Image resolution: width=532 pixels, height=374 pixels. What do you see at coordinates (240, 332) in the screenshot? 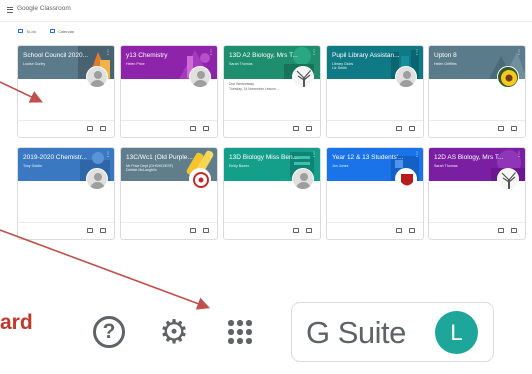
I see `apps-grid-icon` at bounding box center [240, 332].